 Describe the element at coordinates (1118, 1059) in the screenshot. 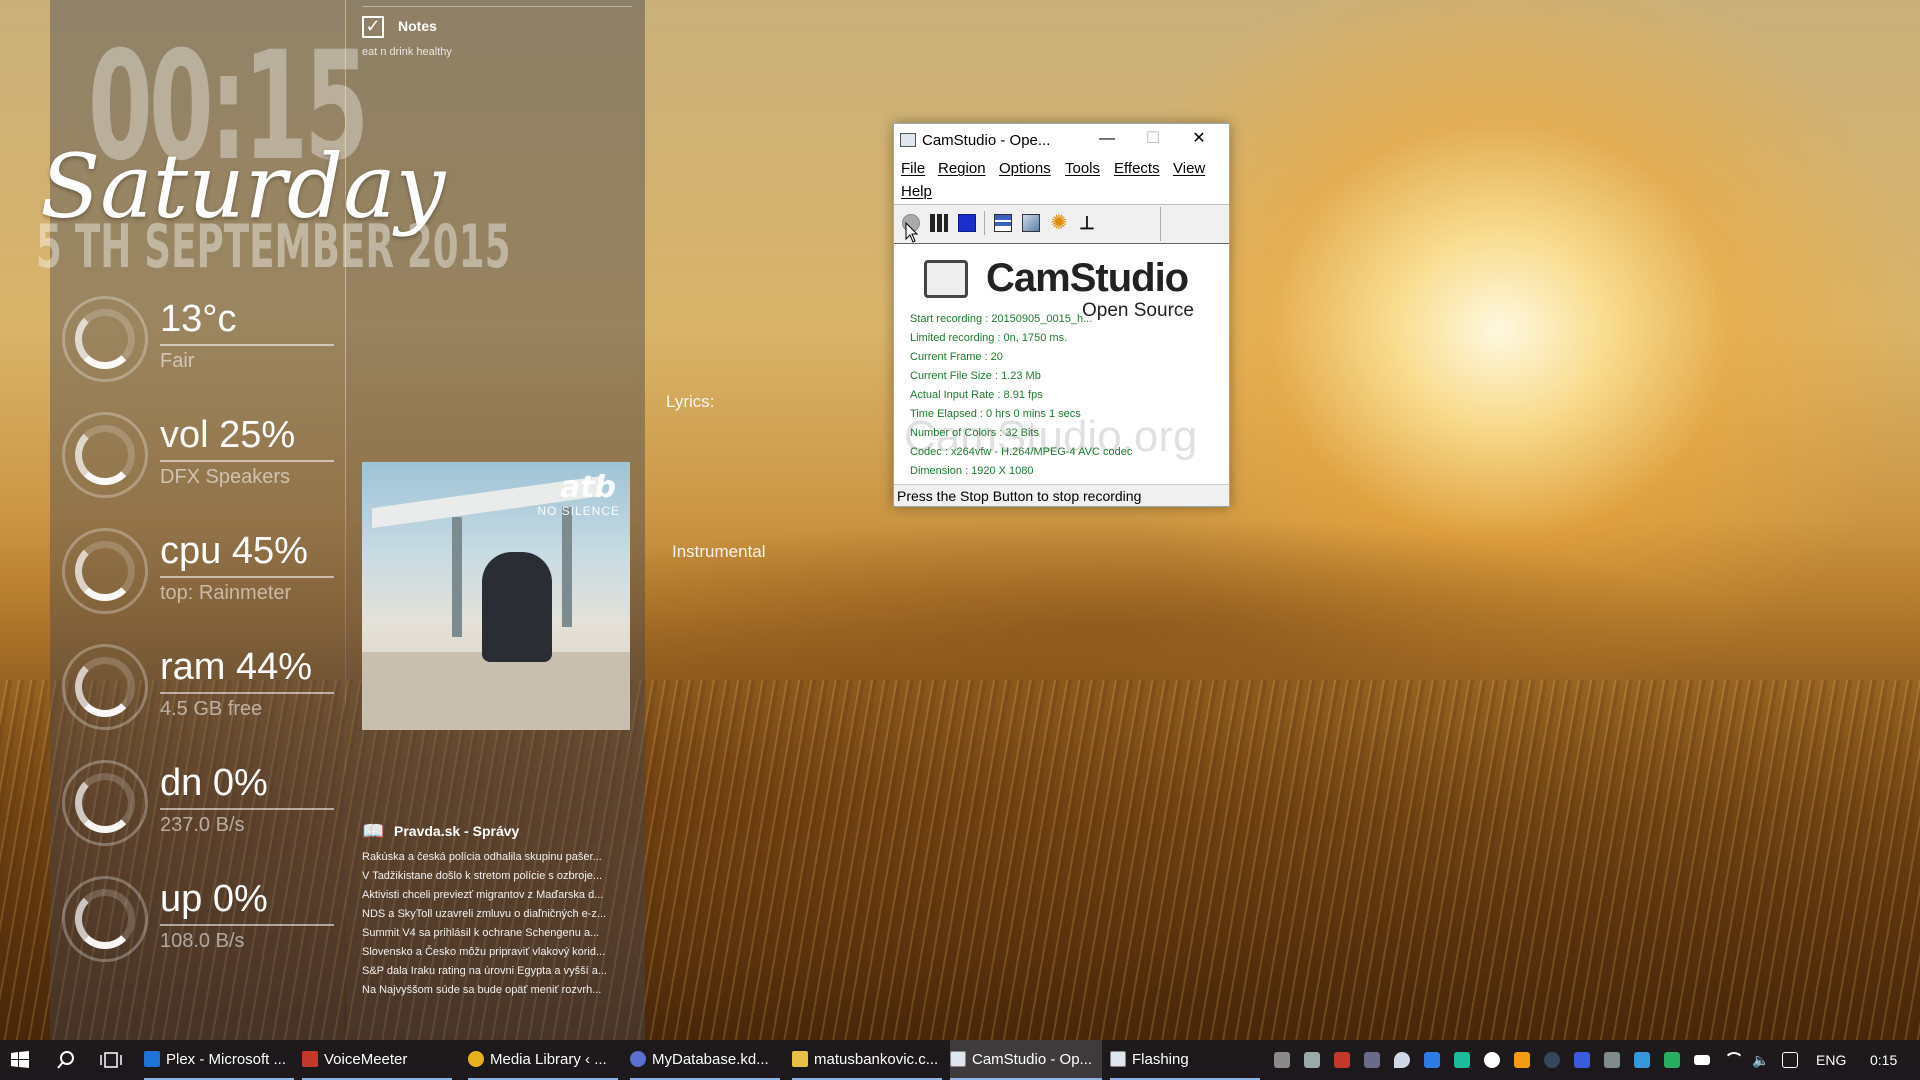

I see `window-icon` at that location.